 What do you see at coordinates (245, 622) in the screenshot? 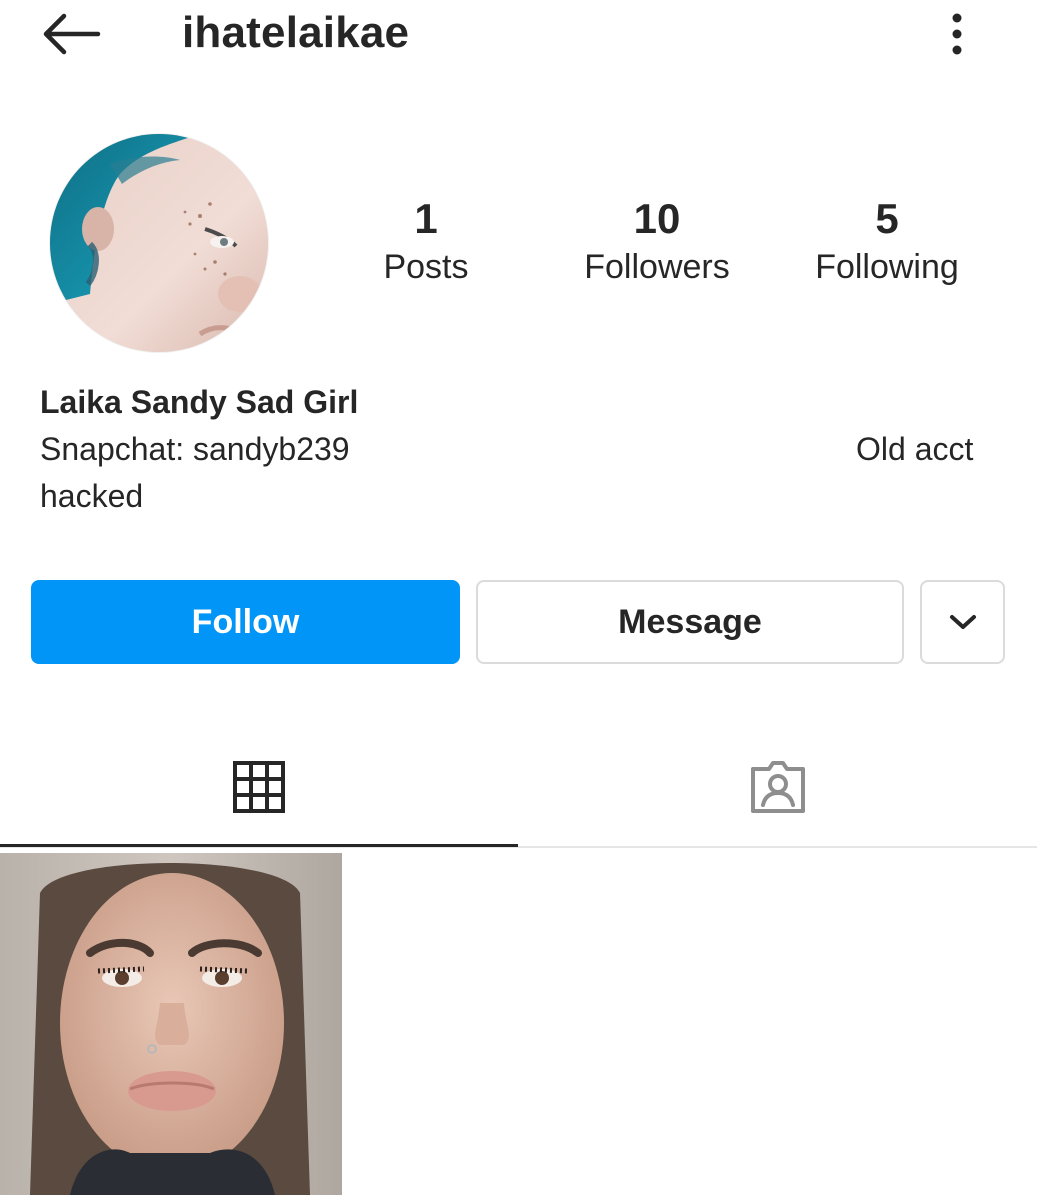
I see `follow-button: Follow` at bounding box center [245, 622].